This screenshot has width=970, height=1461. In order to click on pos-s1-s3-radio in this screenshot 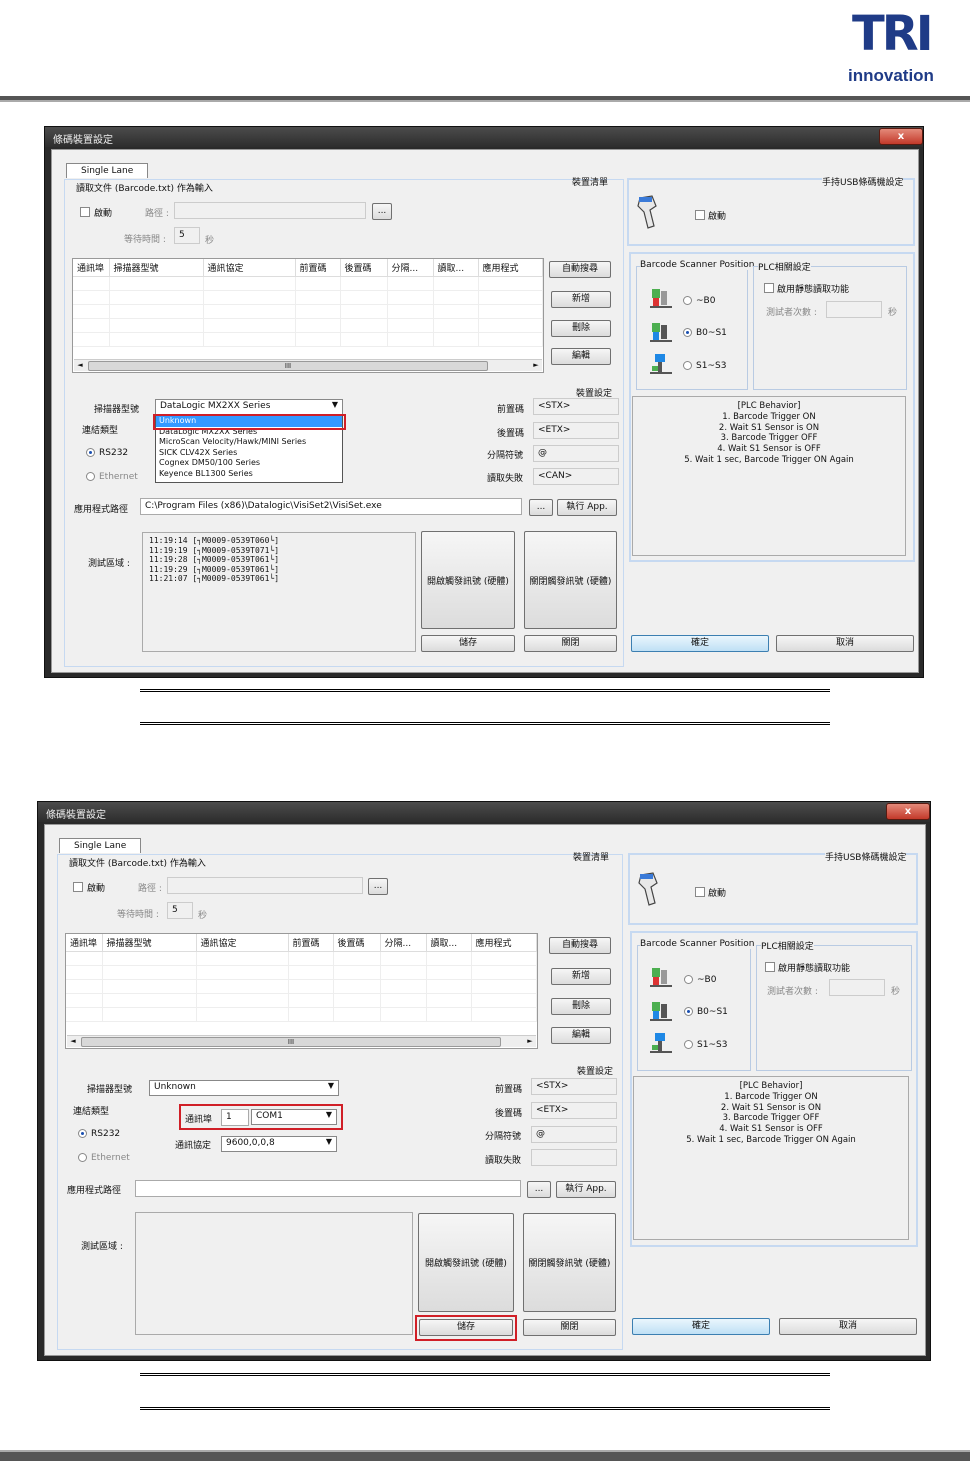, I will do `click(688, 1044)`.